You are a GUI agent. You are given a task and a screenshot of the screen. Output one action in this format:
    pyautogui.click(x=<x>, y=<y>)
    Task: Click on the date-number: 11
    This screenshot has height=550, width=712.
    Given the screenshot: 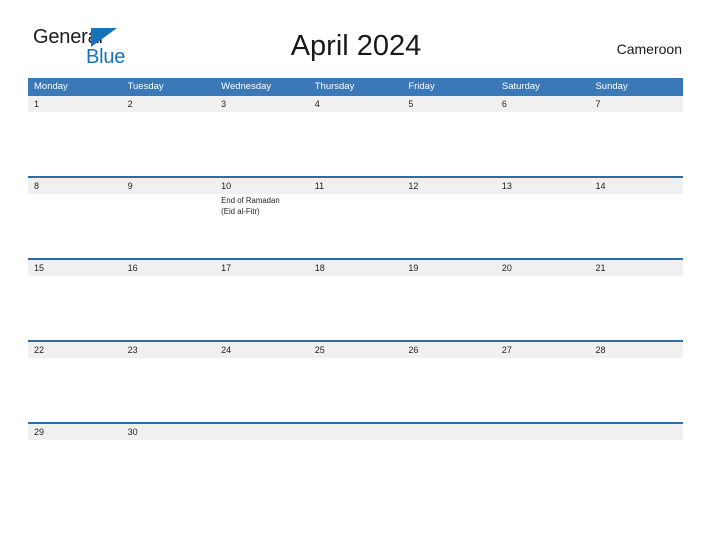 What is the action you would take?
    pyautogui.click(x=356, y=186)
    